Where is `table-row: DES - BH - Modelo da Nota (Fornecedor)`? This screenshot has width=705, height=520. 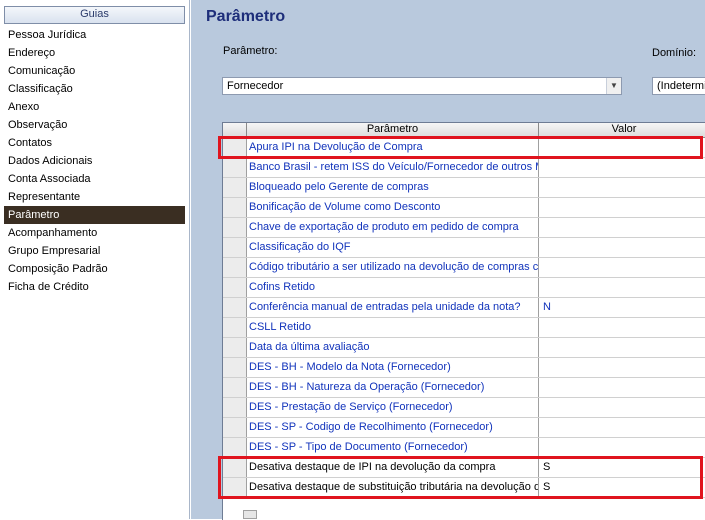
table-row: DES - BH - Modelo da Nota (Fornecedor) is located at coordinates (464, 368).